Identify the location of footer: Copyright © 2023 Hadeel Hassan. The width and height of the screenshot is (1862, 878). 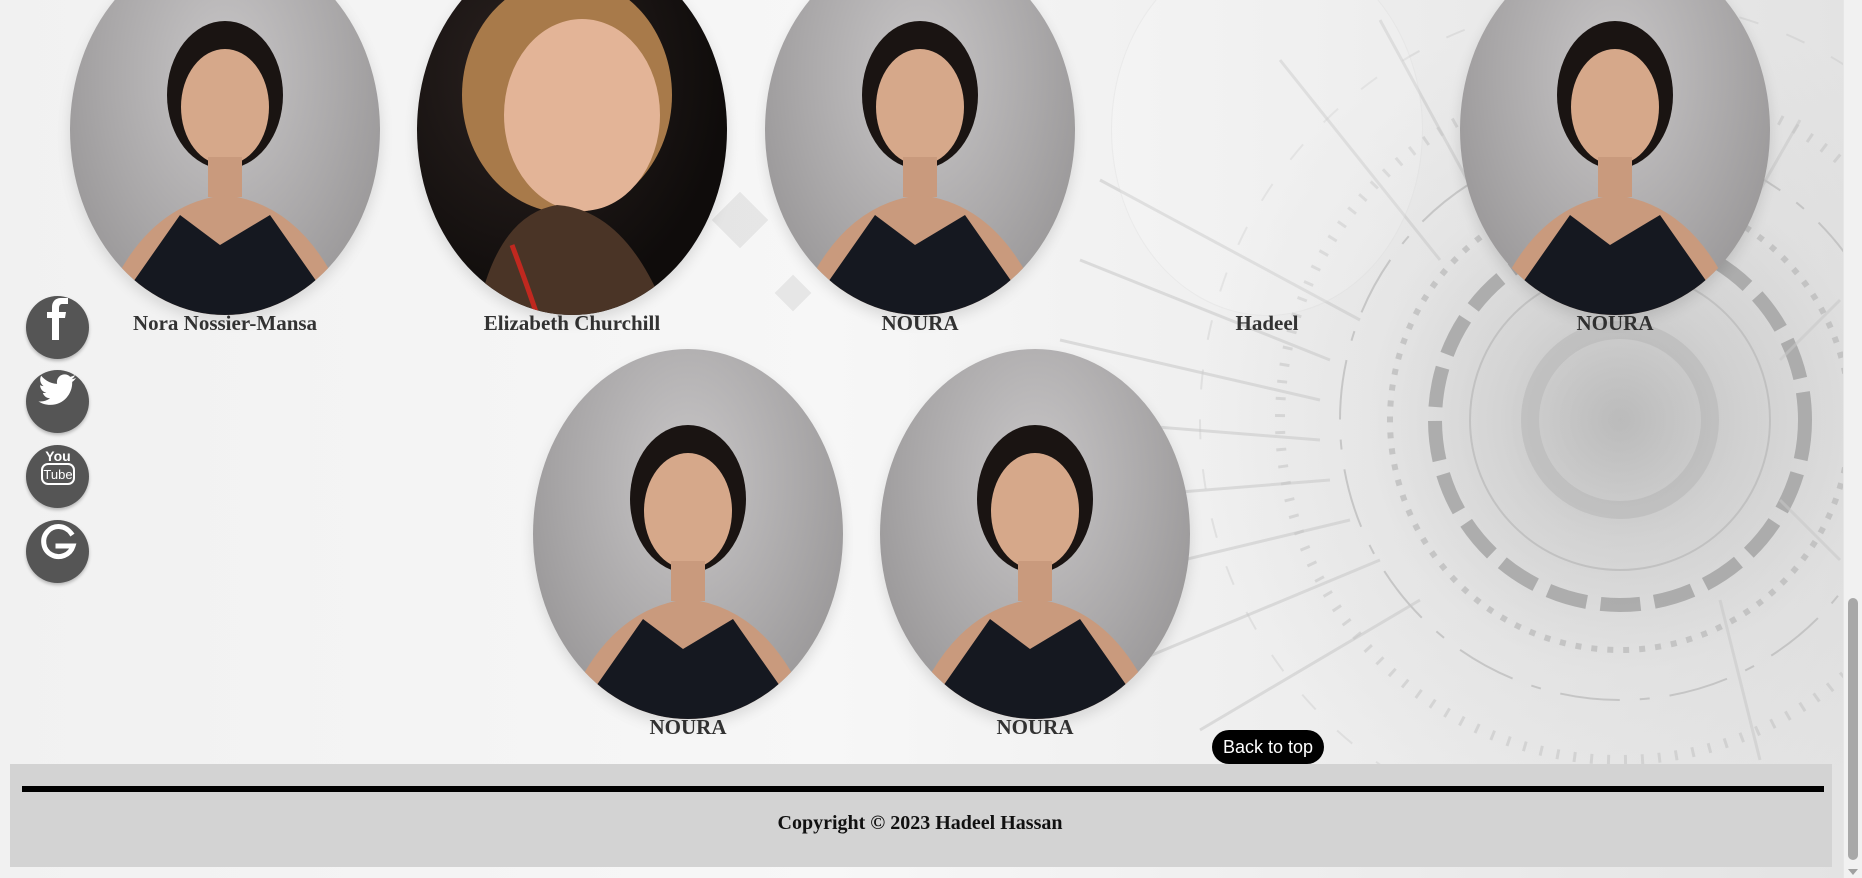
(921, 815).